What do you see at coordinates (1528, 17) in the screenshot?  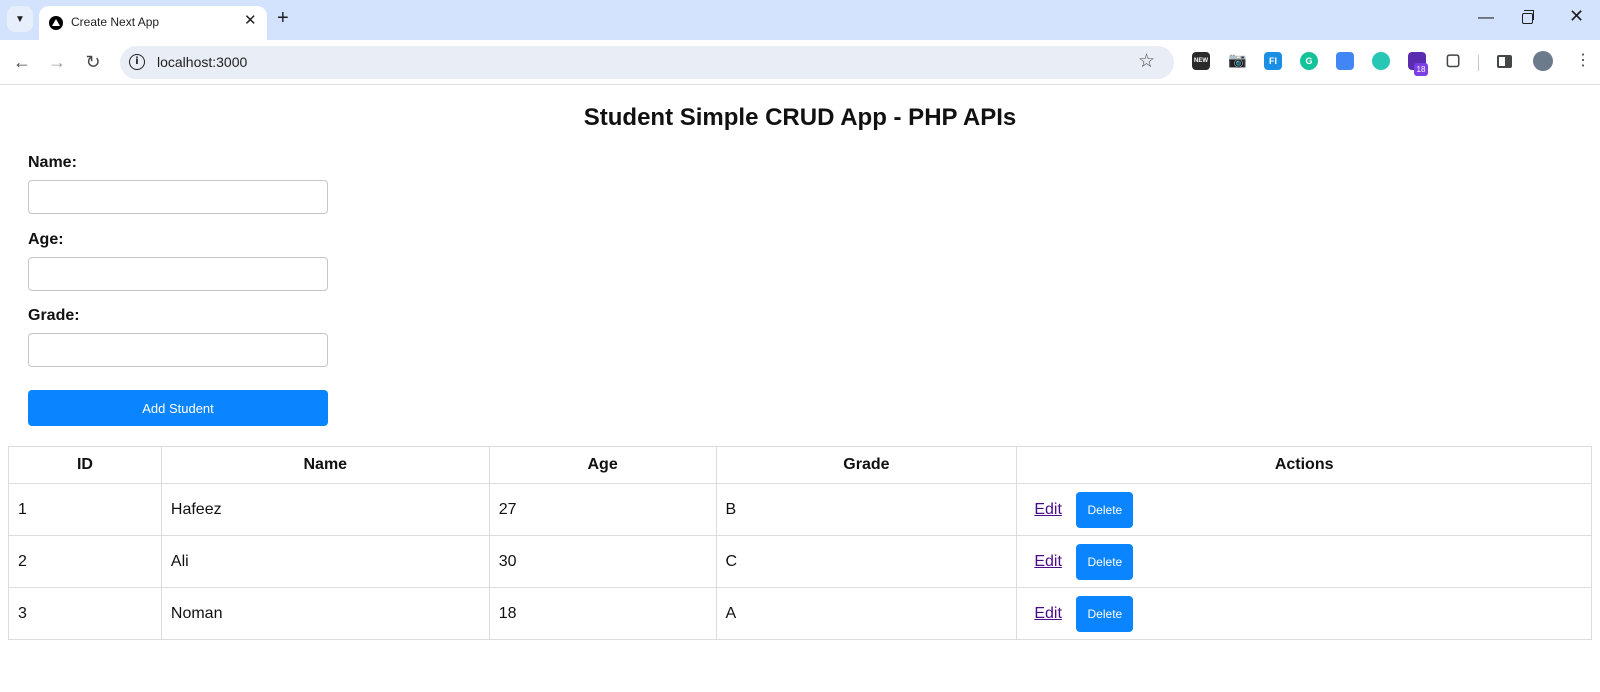 I see `restore-window-icon` at bounding box center [1528, 17].